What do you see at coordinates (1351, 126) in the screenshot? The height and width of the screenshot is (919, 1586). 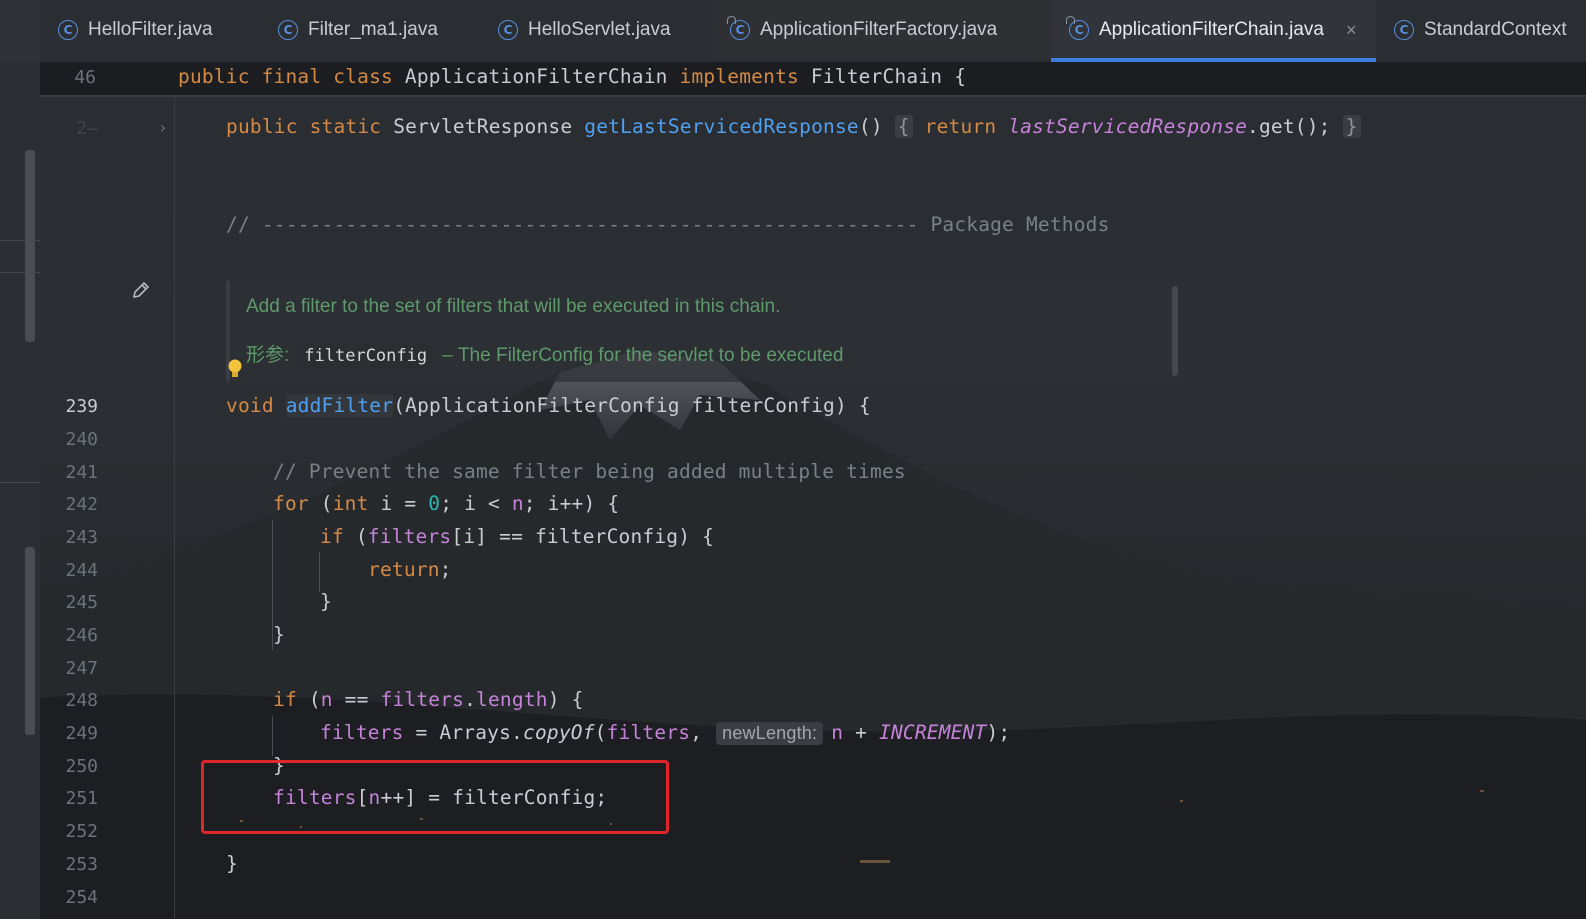 I see `fold-close-brace: }` at bounding box center [1351, 126].